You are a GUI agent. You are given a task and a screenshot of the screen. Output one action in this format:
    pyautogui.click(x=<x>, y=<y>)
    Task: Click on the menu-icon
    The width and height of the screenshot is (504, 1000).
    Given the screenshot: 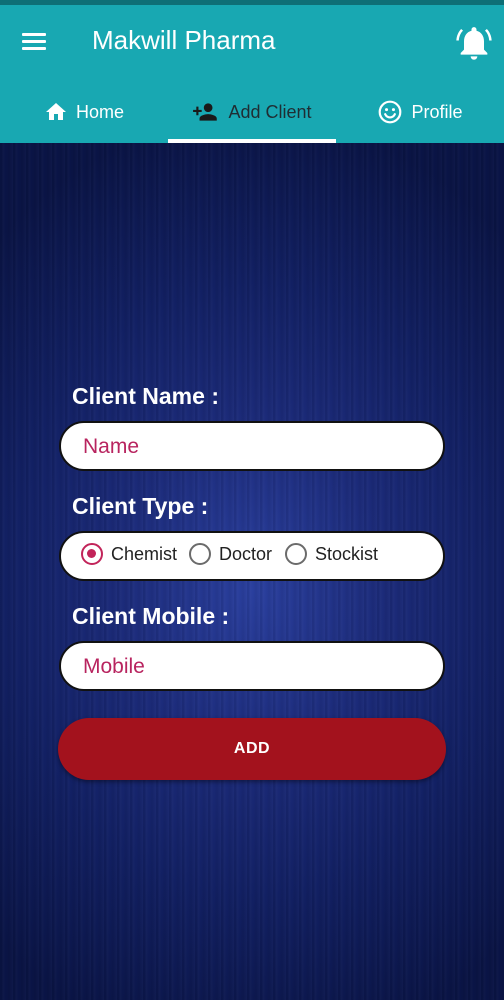 What is the action you would take?
    pyautogui.click(x=35, y=42)
    